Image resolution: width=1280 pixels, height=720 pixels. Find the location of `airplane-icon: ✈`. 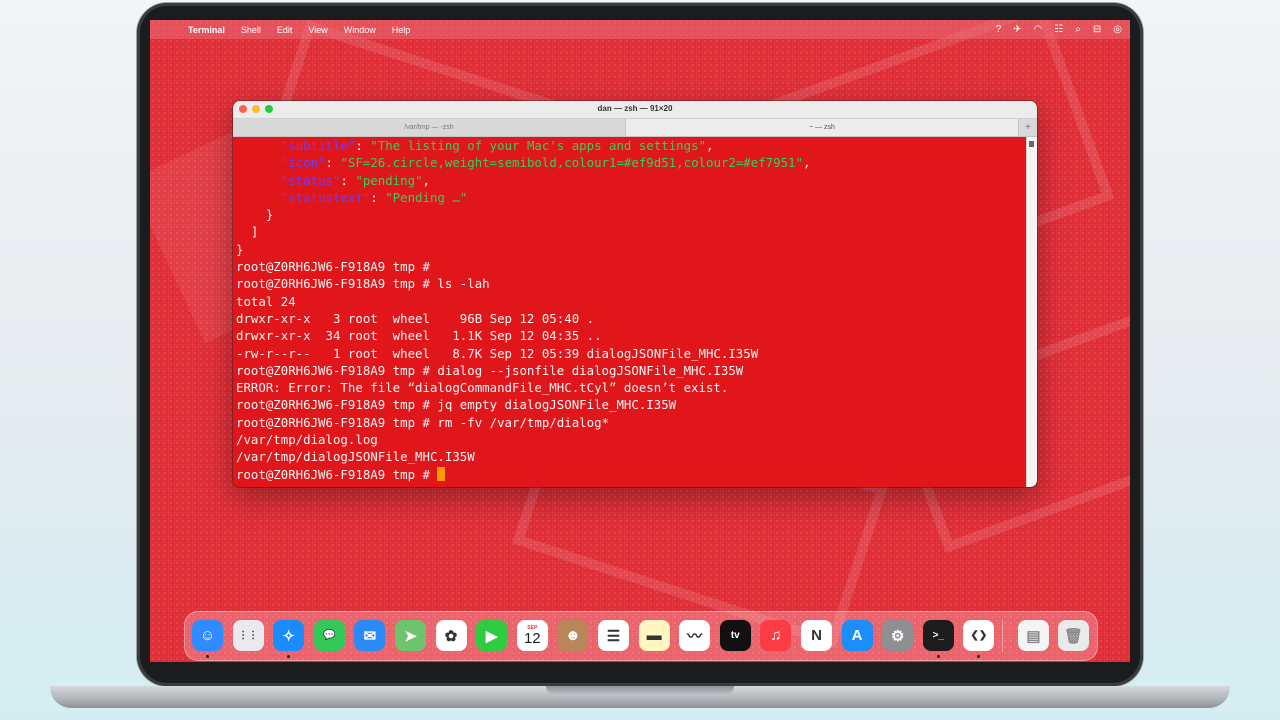

airplane-icon: ✈ is located at coordinates (1017, 29).